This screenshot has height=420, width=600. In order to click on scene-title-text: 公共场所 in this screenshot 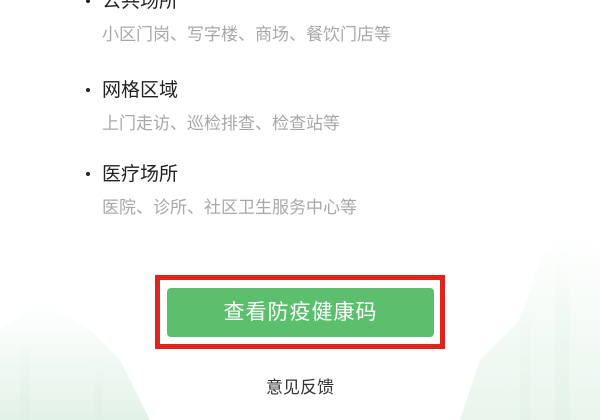, I will do `click(140, 6)`.